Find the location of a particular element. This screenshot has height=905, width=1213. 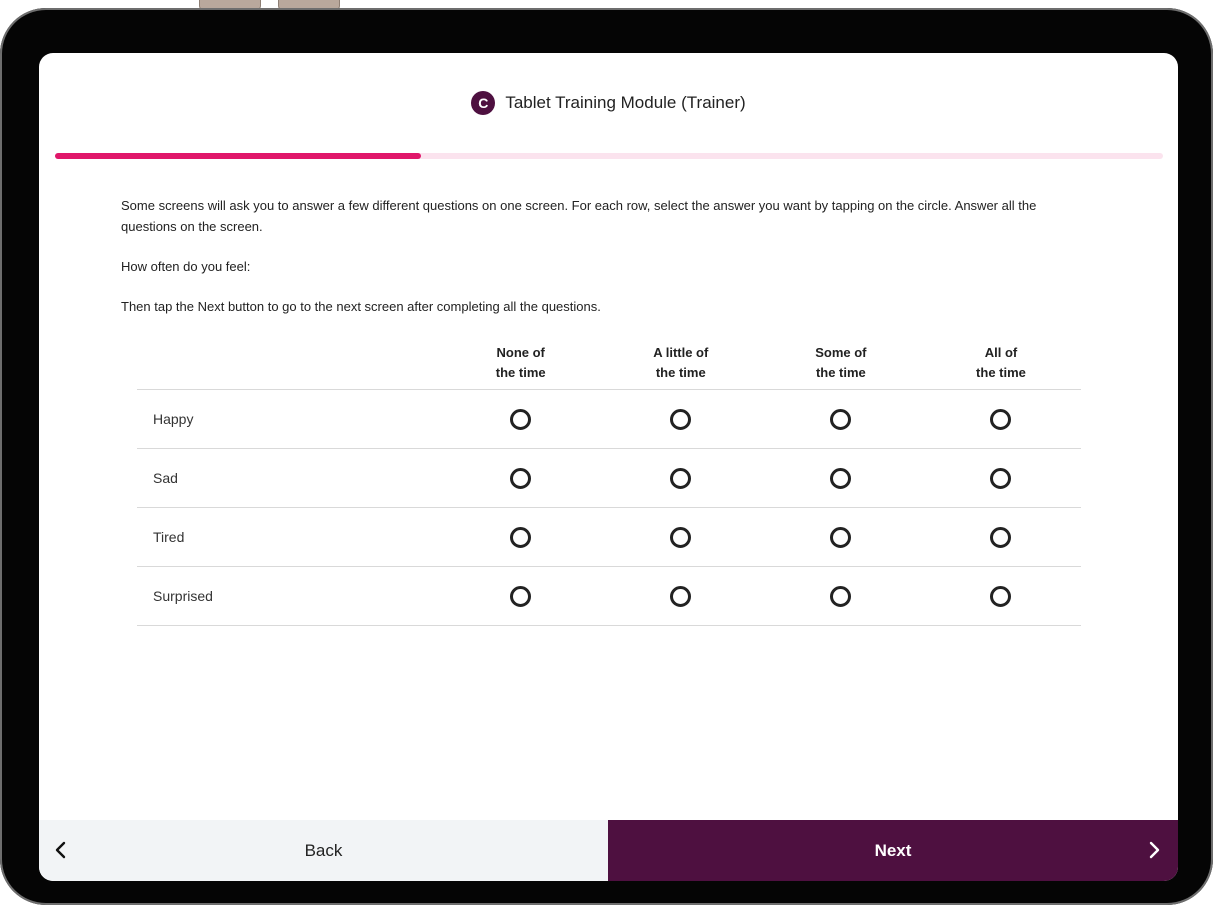

app-title: Tablet Training Module (Trainer) is located at coordinates (625, 102).